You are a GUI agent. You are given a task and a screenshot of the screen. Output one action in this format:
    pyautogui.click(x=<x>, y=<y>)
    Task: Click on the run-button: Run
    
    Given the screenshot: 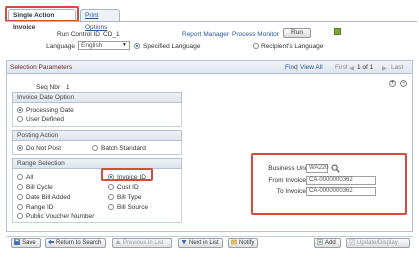 What is the action you would take?
    pyautogui.click(x=297, y=33)
    